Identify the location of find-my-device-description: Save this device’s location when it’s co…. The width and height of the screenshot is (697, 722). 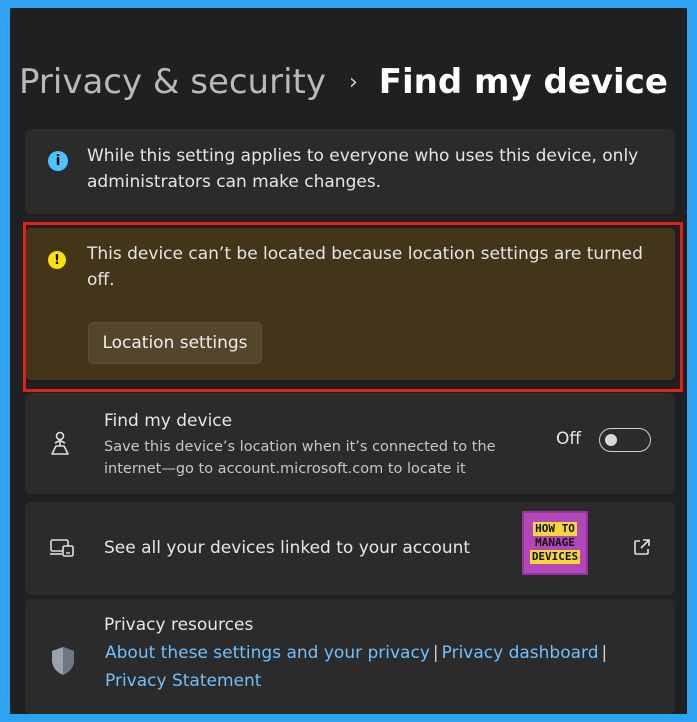
(300, 458).